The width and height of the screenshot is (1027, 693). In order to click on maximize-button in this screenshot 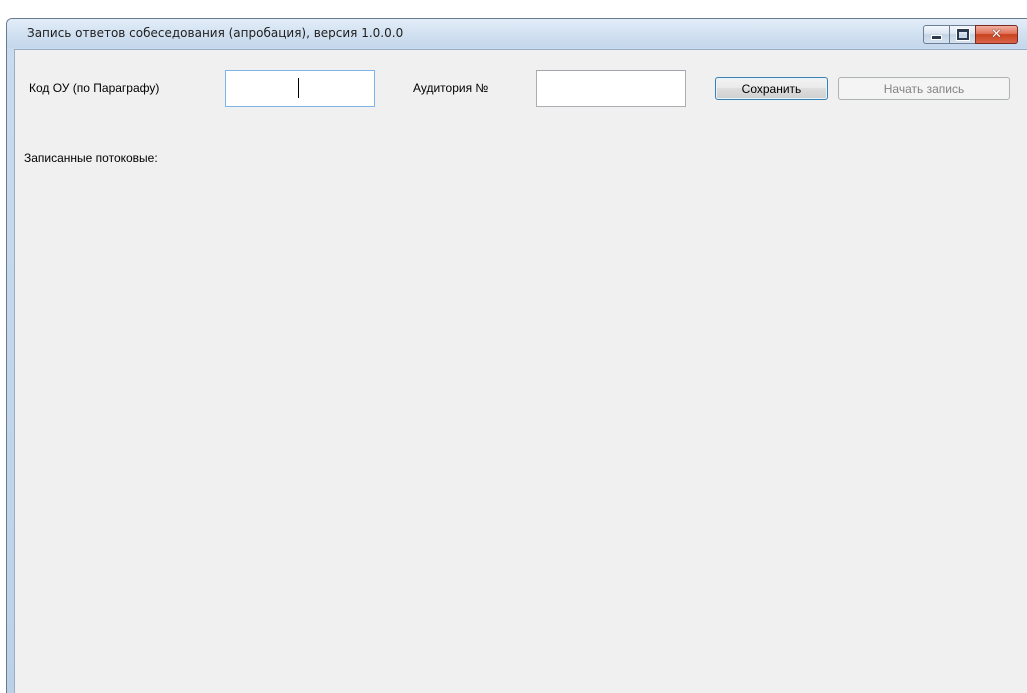, I will do `click(962, 34)`.